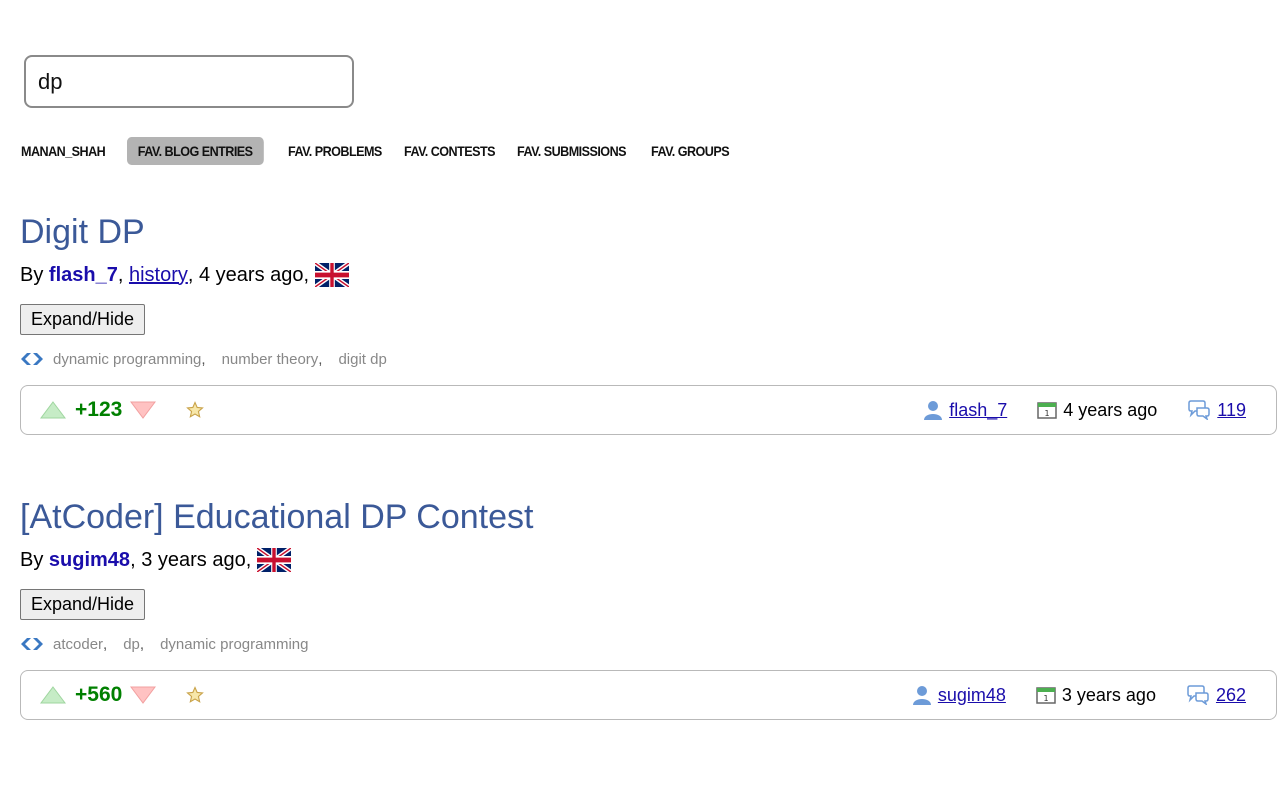 The width and height of the screenshot is (1280, 800). Describe the element at coordinates (99, 694) in the screenshot. I see `rating-value: +560` at that location.